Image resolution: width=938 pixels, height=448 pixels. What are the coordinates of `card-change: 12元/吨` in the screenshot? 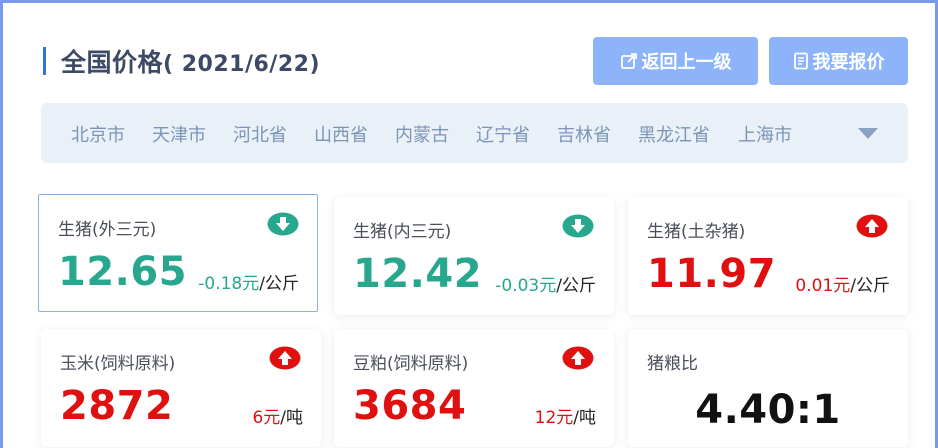 It's located at (565, 415).